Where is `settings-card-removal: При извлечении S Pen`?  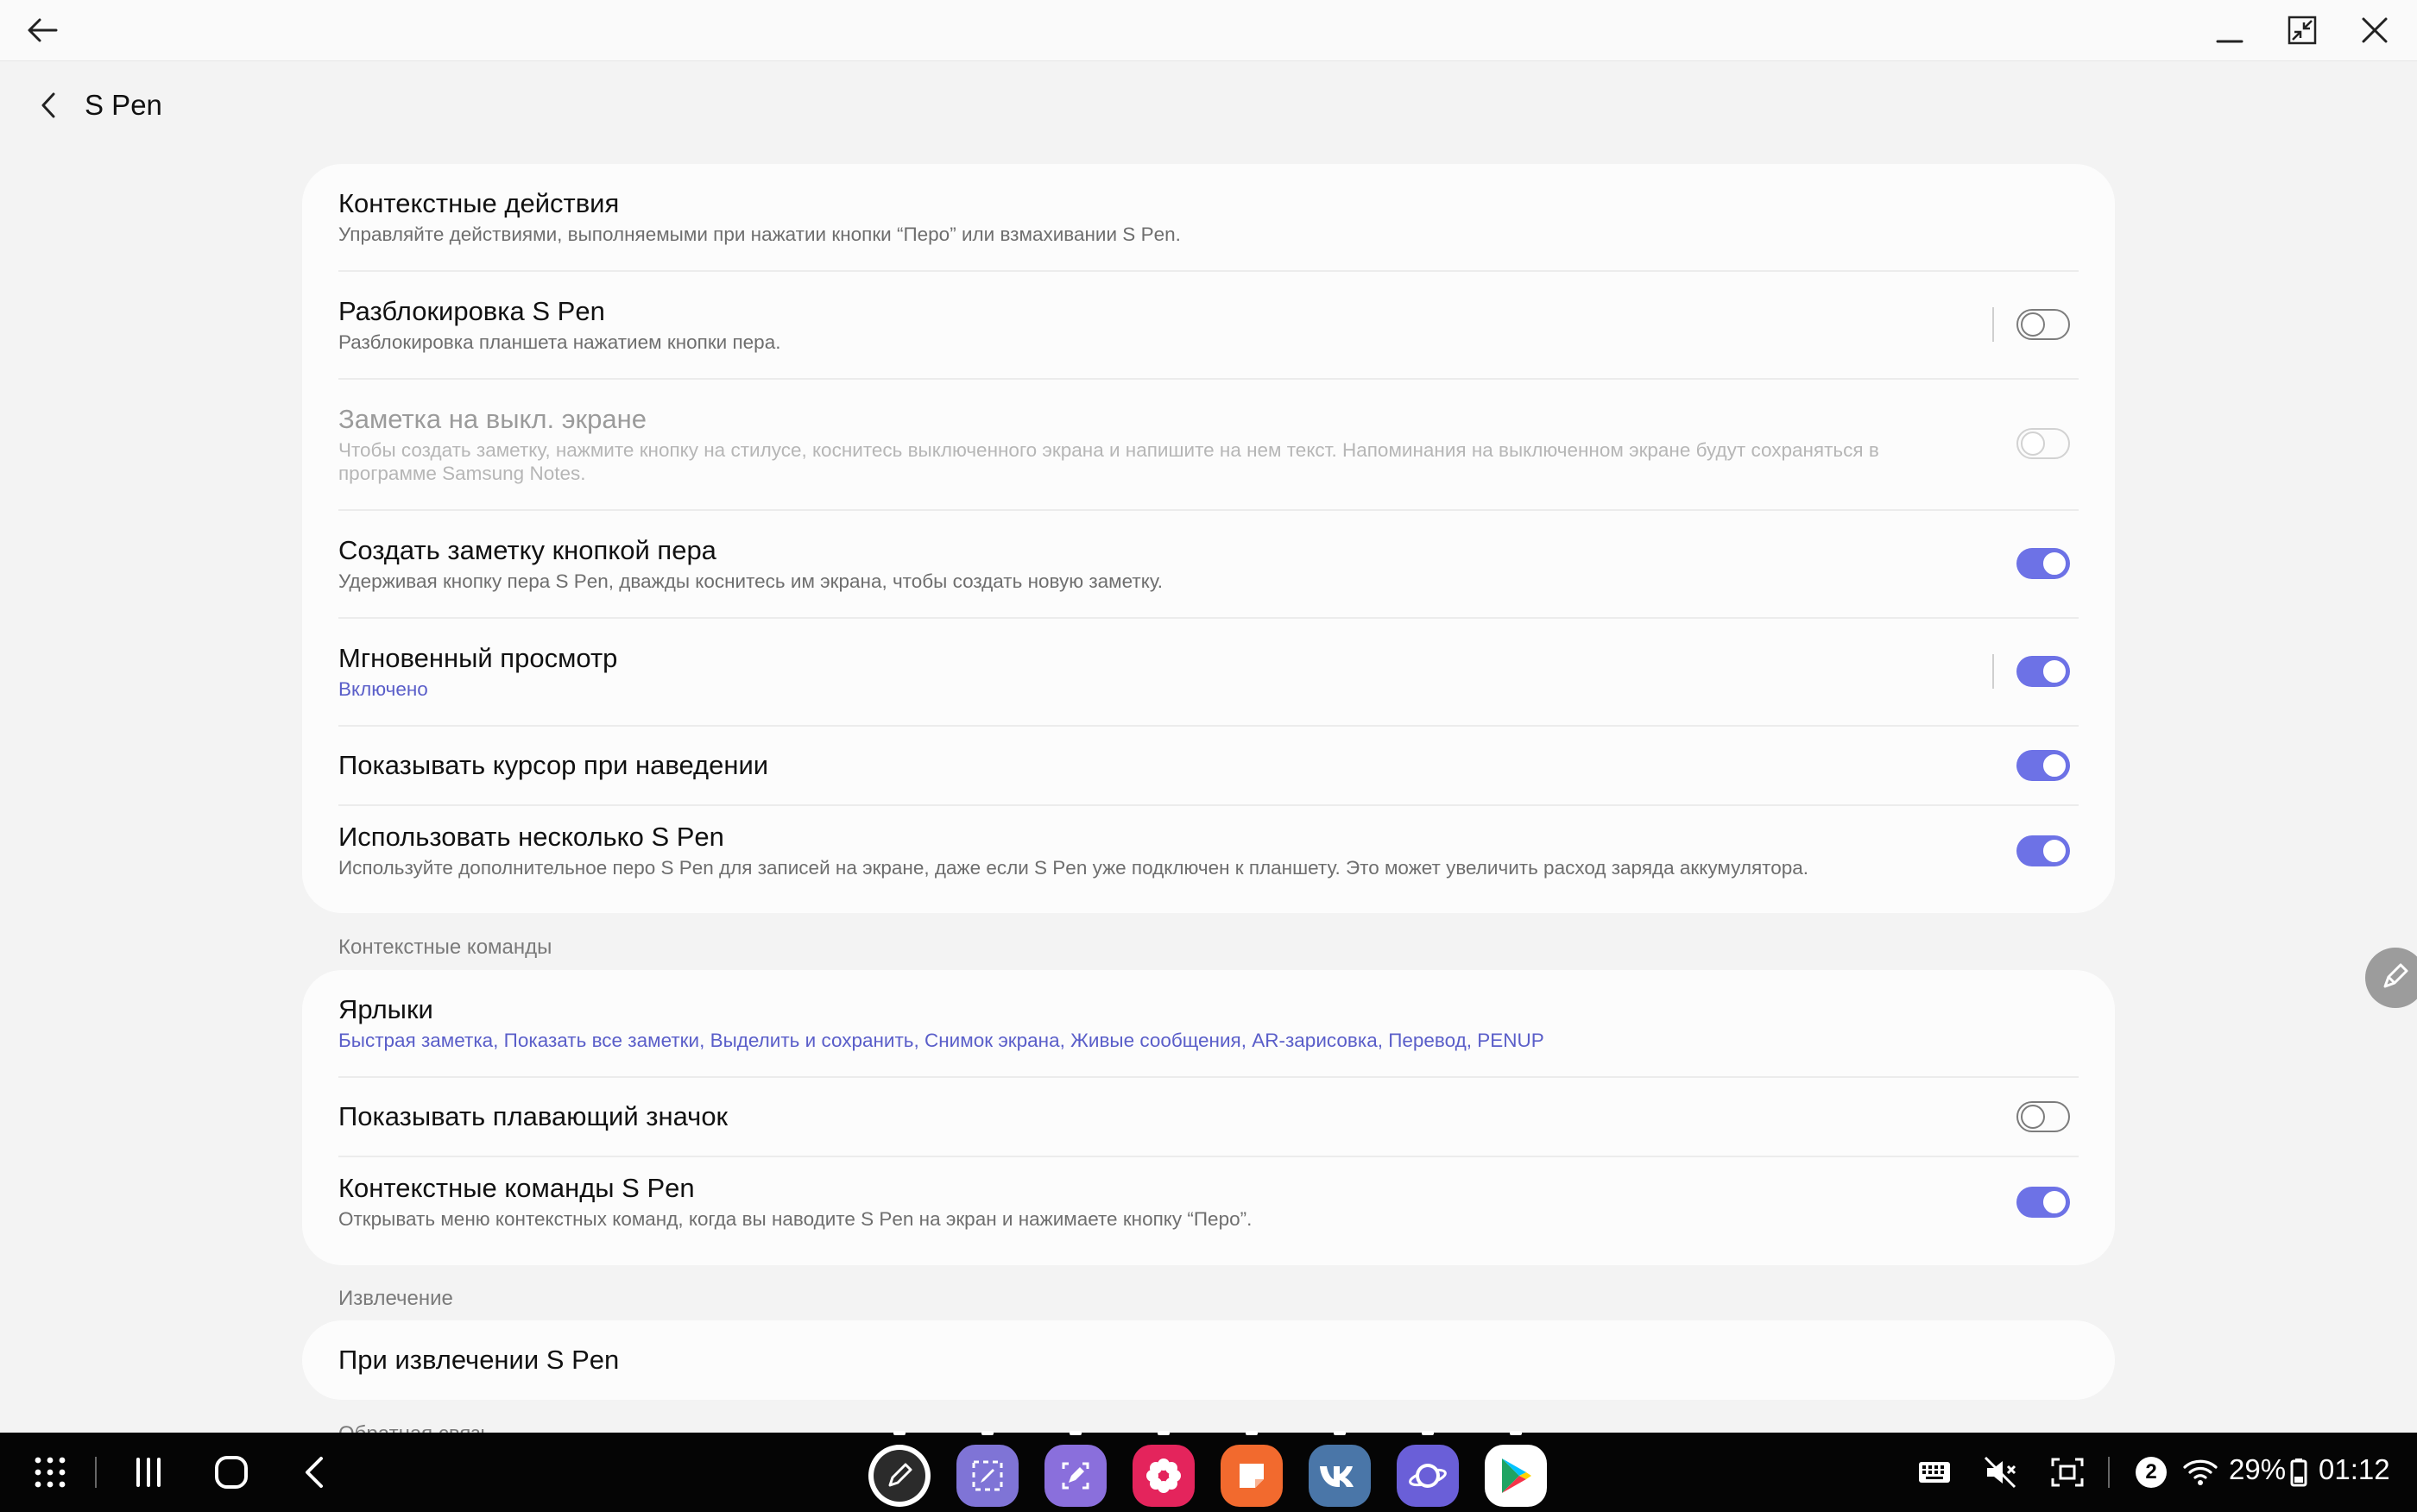 settings-card-removal: При извлечении S Pen is located at coordinates (1208, 1360).